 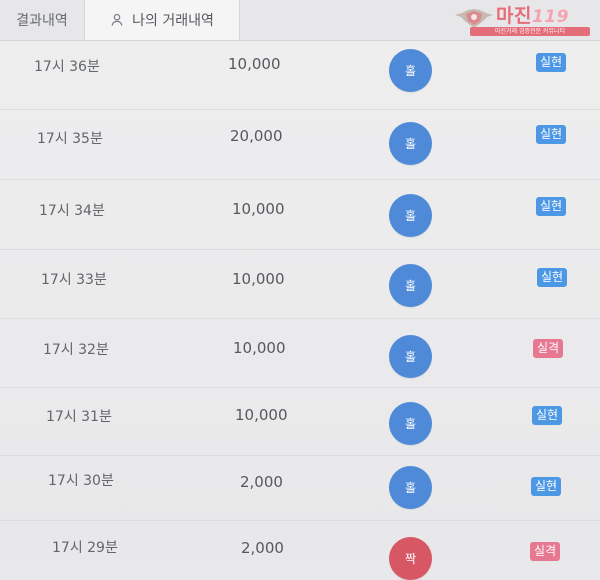 I want to click on trade-row: 17시 34분 10,000 홀 실현, so click(x=300, y=215).